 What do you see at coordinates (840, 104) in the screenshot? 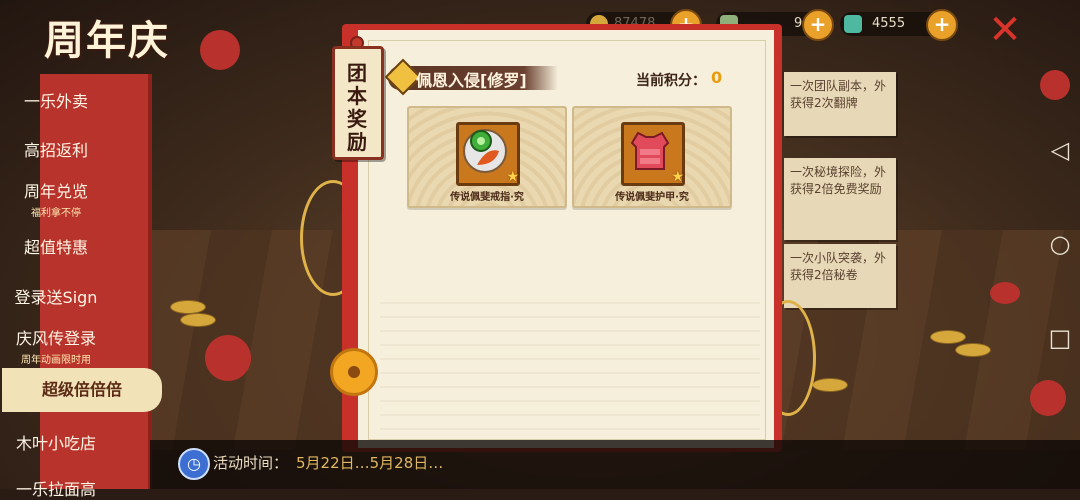
I see `notice-card: 一次团队副本，外获得2次翻牌` at bounding box center [840, 104].